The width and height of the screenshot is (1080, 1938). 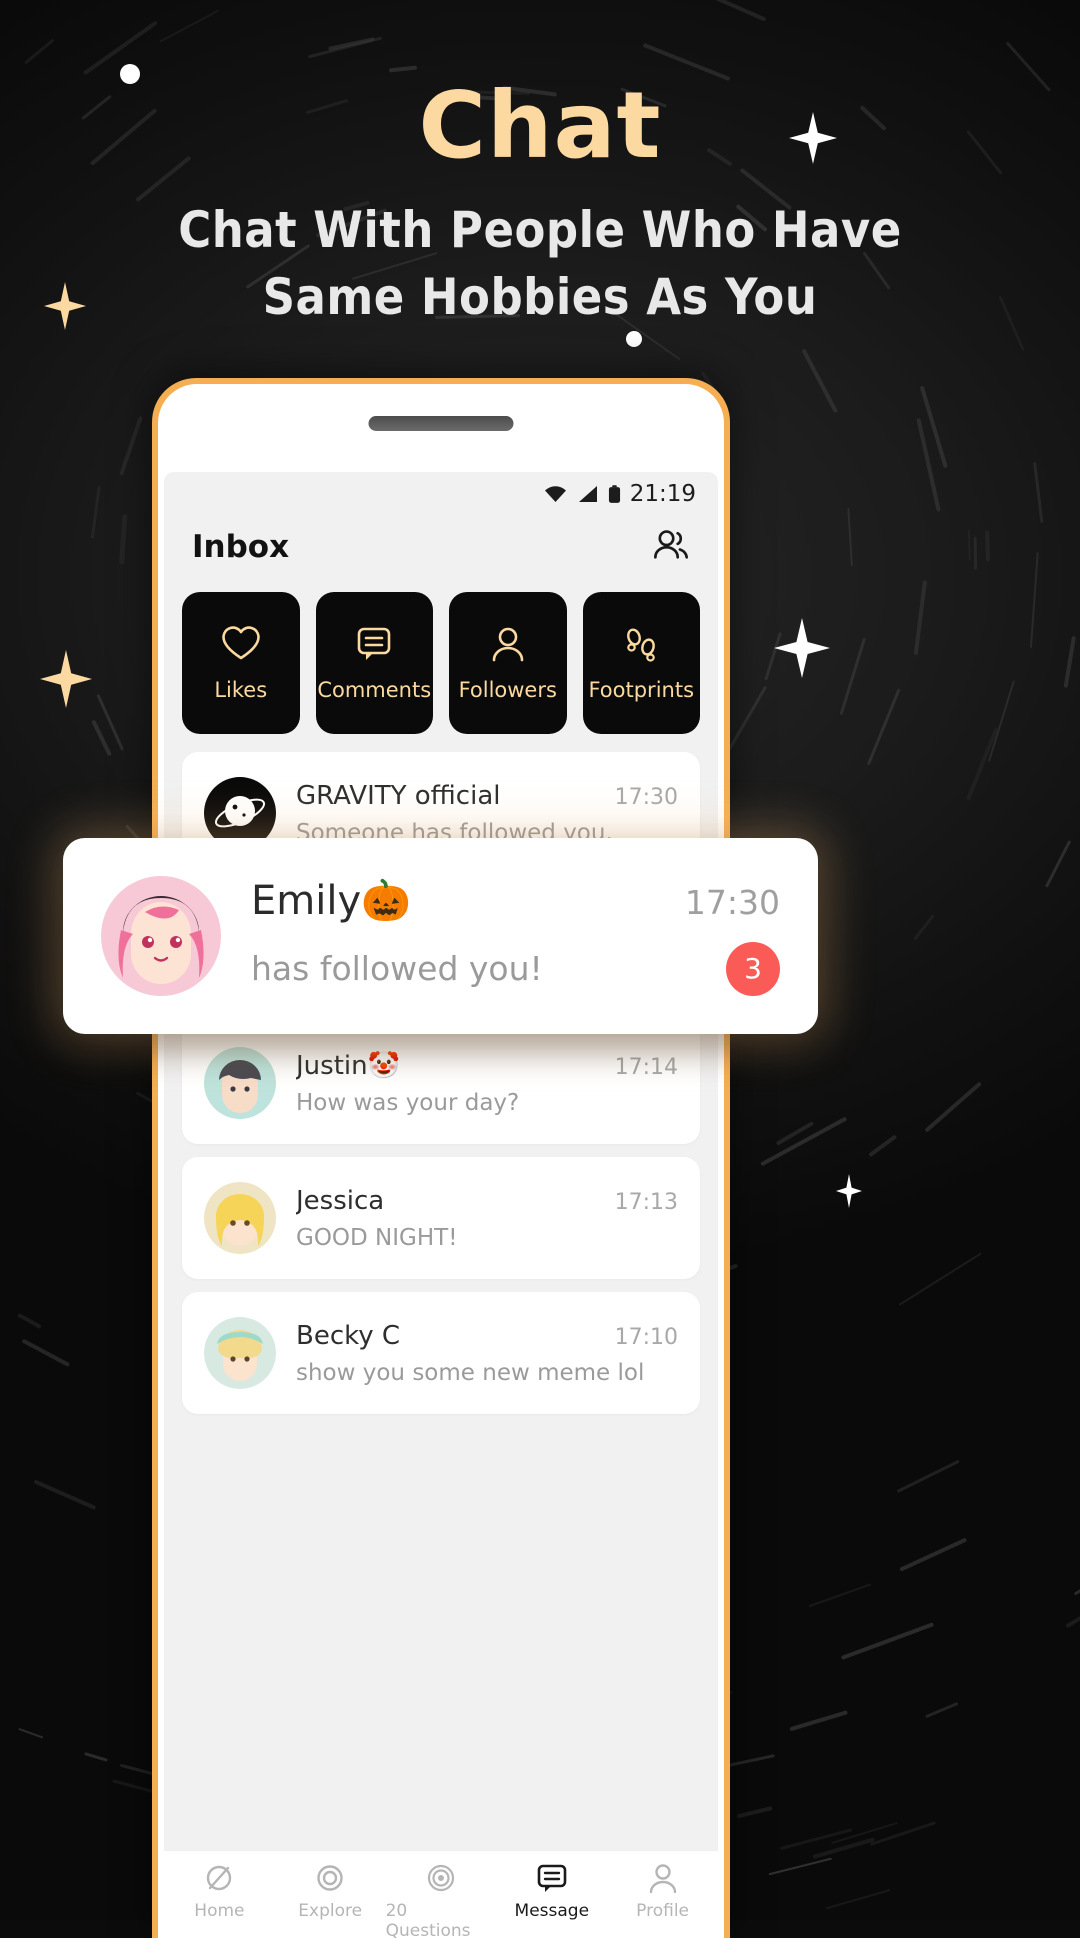 I want to click on comment-bubble-icon, so click(x=374, y=645).